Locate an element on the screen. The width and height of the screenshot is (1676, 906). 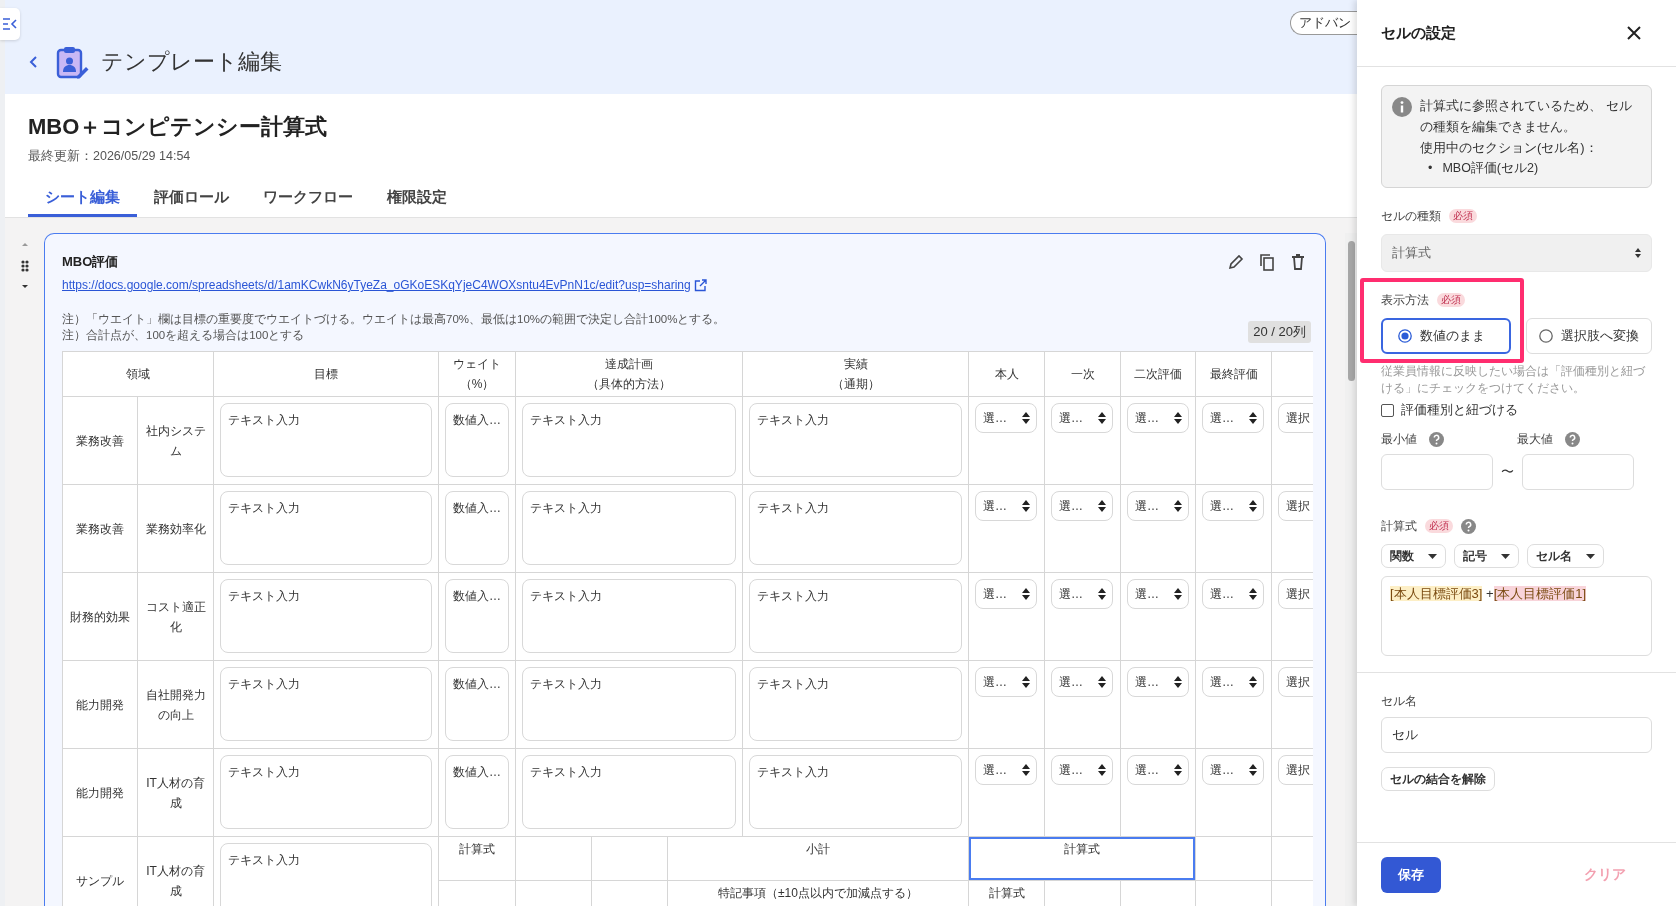
copy-icon is located at coordinates (1267, 262).